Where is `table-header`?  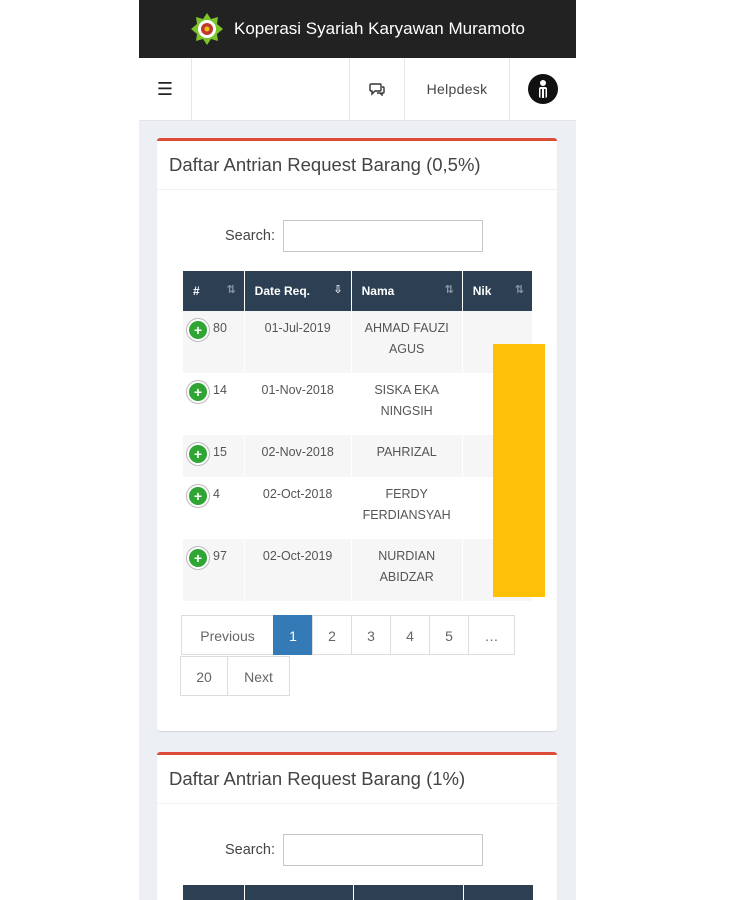 table-header is located at coordinates (358, 892).